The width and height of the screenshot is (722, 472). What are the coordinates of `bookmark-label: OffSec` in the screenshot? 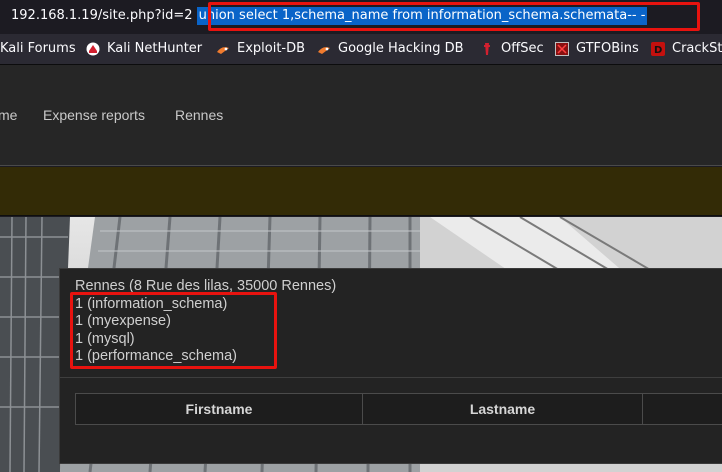 It's located at (522, 48).